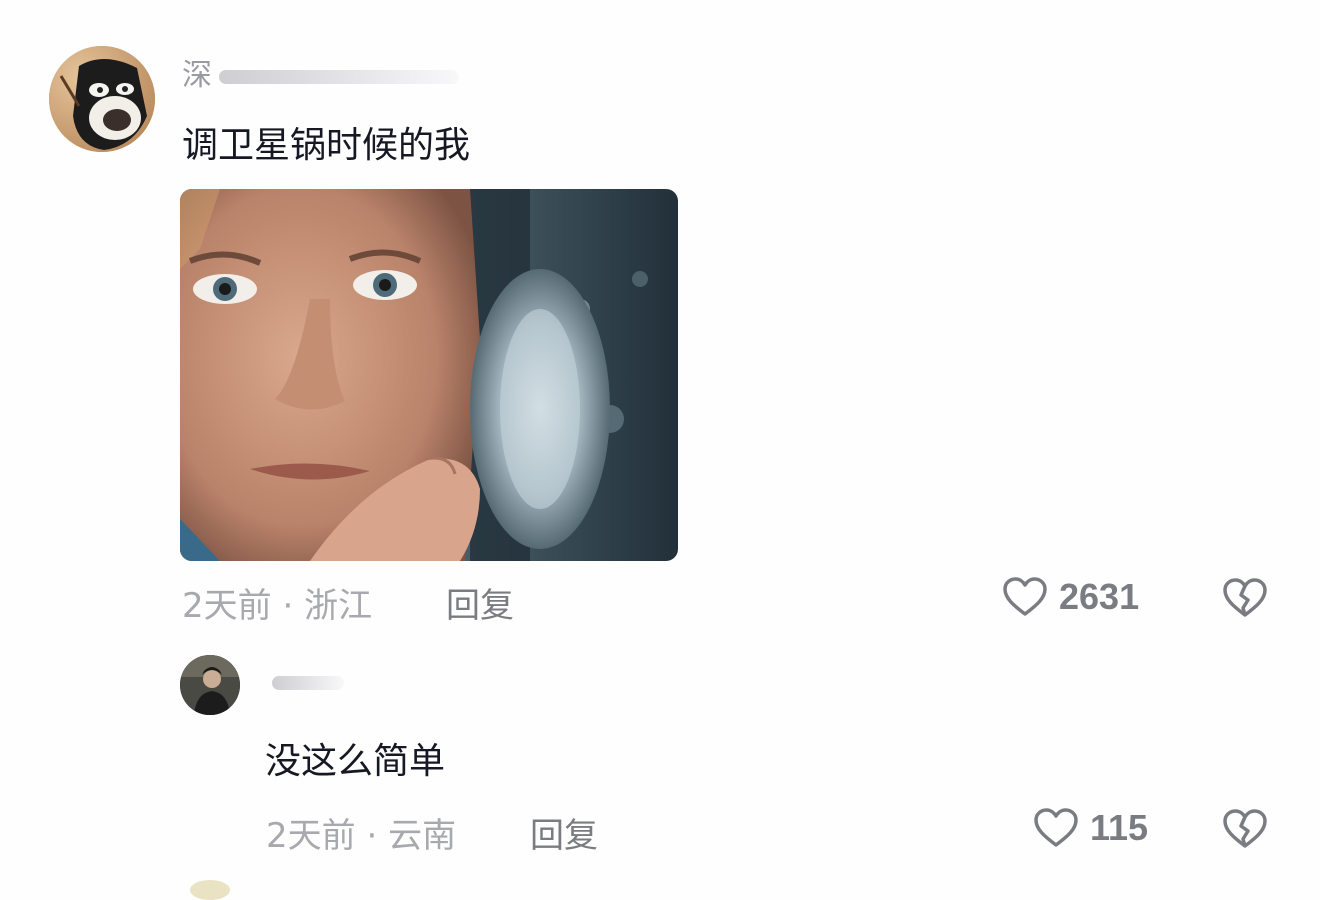 The height and width of the screenshot is (900, 1320). I want to click on comment-meta: 2天前 · 浙江, so click(277, 602).